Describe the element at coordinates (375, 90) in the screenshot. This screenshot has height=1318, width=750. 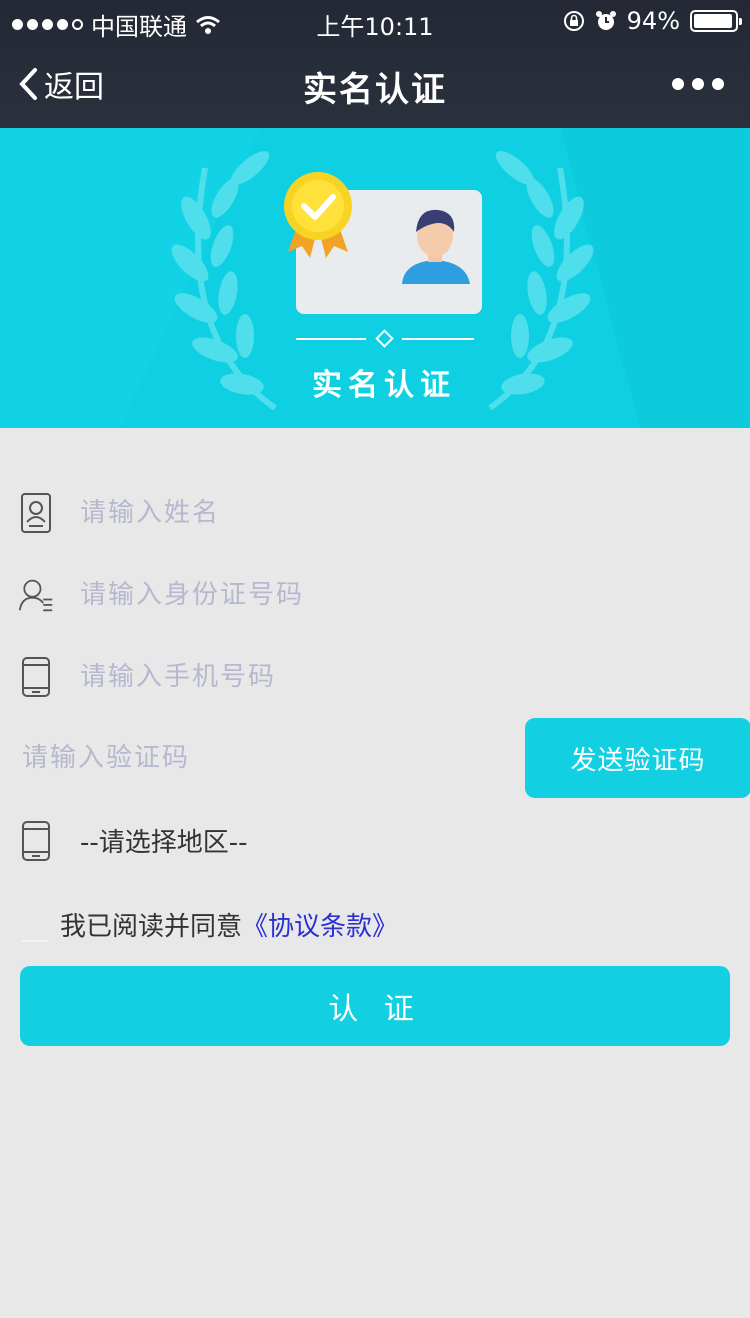
I see `page-title: 实名认证` at that location.